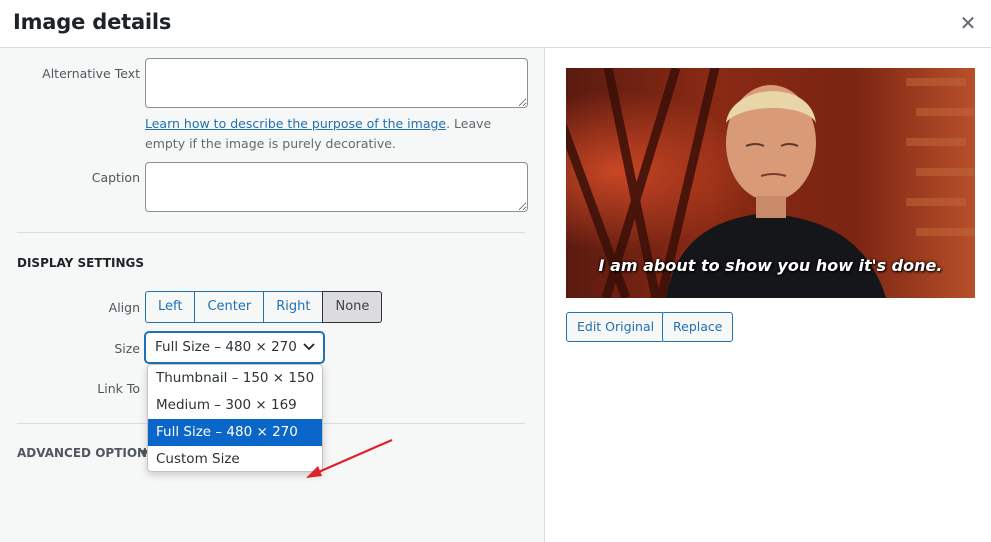 The height and width of the screenshot is (542, 991). Describe the element at coordinates (170, 307) in the screenshot. I see `align-left-button: Left` at that location.